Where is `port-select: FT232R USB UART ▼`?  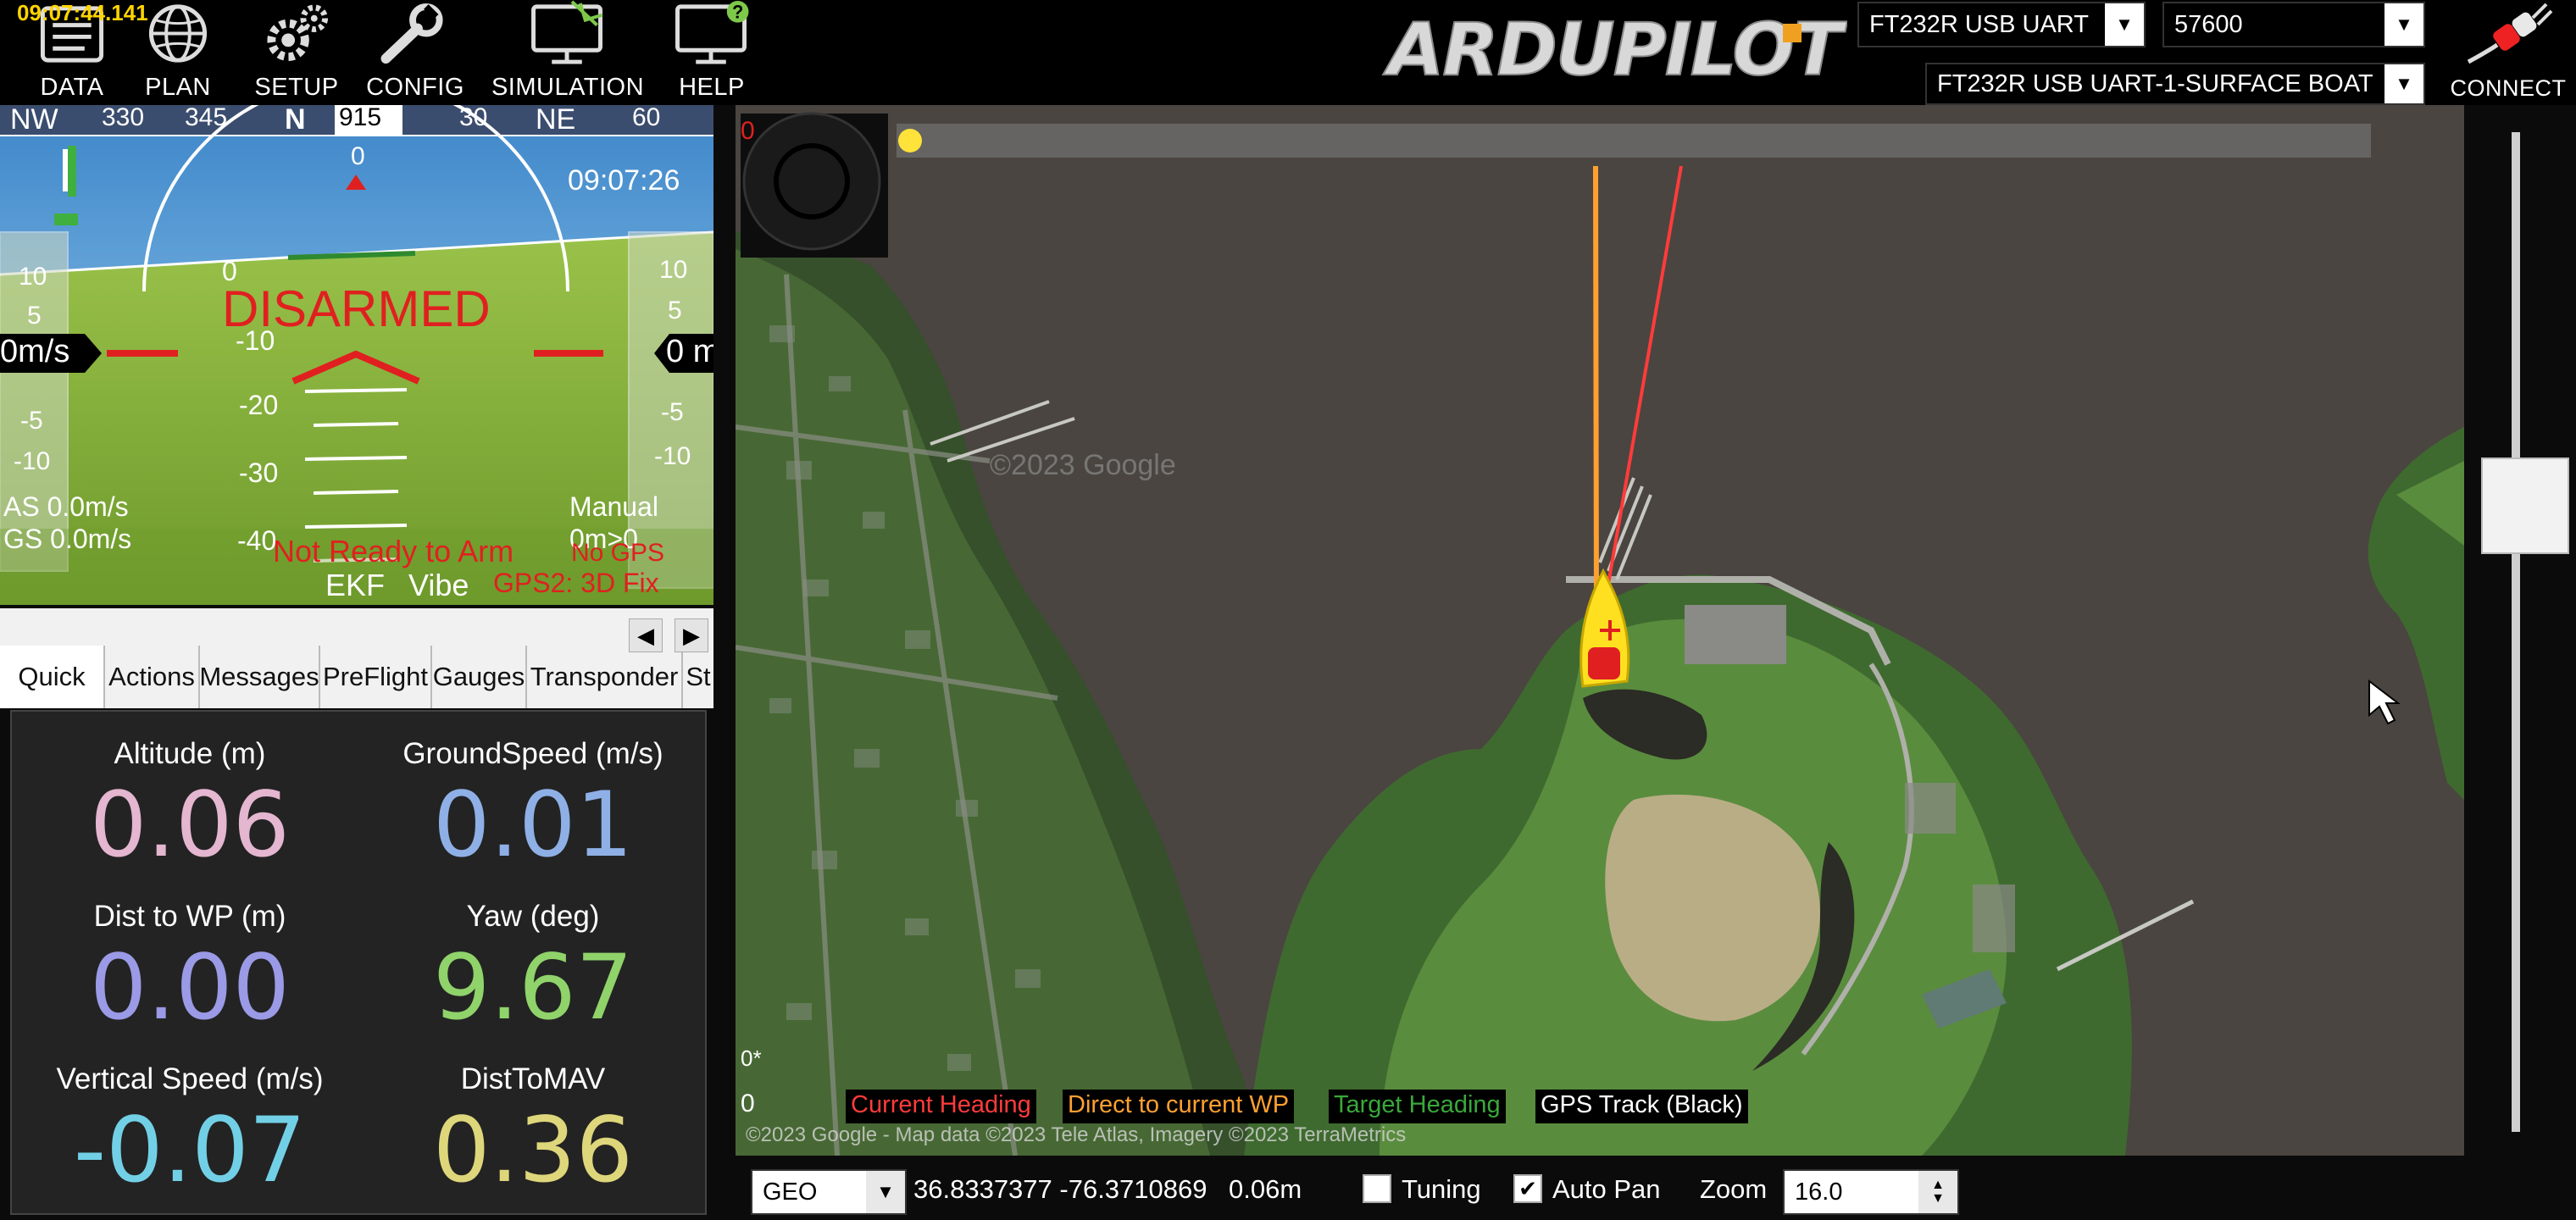
port-select: FT232R USB UART ▼ is located at coordinates (2001, 24).